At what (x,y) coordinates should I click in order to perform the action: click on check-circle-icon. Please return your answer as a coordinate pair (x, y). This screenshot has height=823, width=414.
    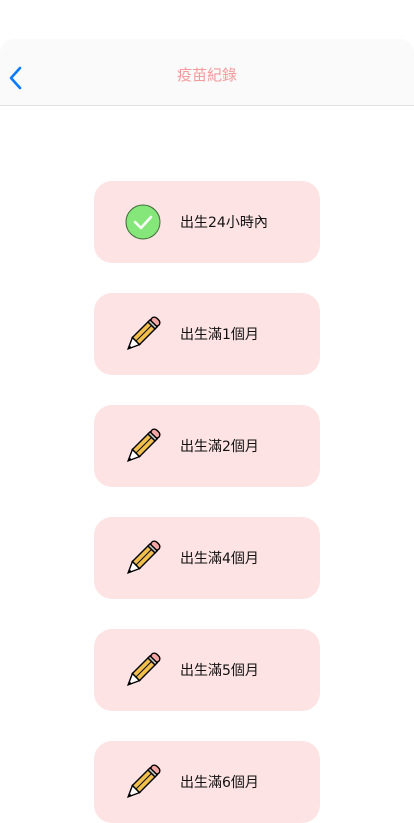
    Looking at the image, I should click on (143, 222).